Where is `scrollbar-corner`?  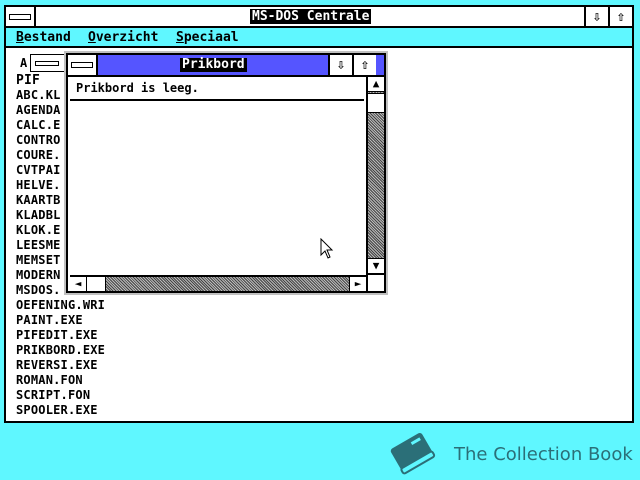
scrollbar-corner is located at coordinates (375, 282).